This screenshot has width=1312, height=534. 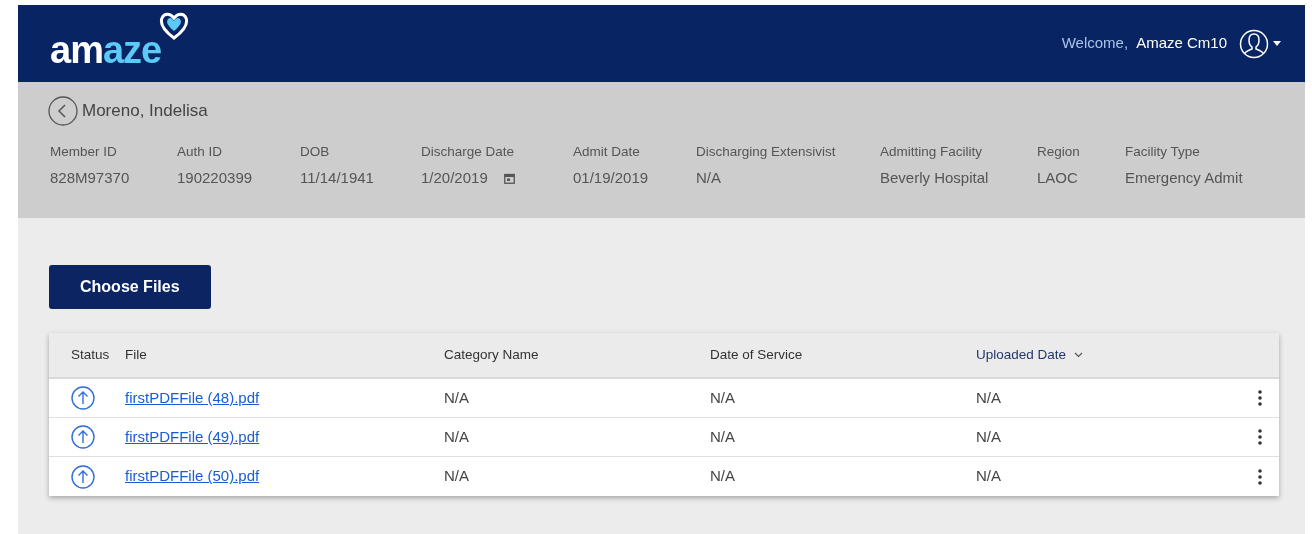 I want to click on column-header: Status, so click(x=90, y=355).